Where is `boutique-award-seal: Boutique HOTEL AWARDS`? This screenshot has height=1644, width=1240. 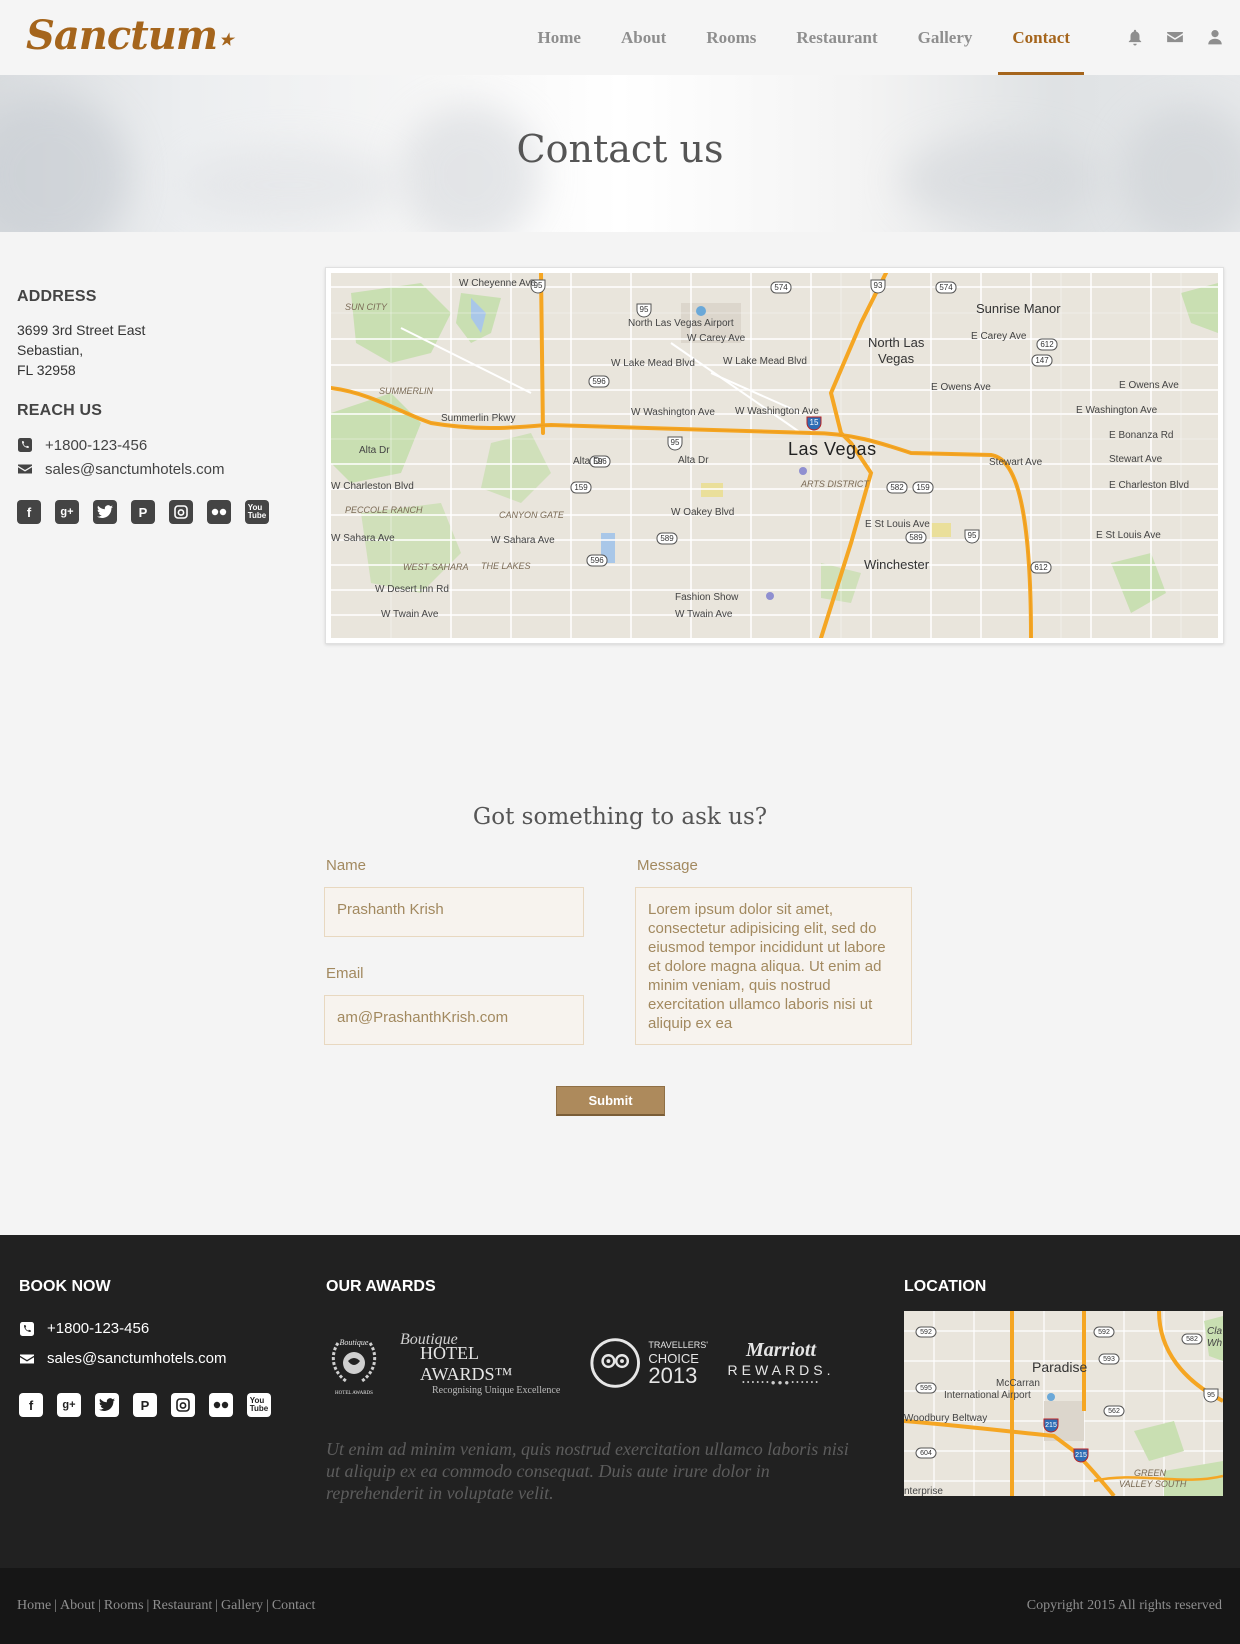 boutique-award-seal: Boutique HOTEL AWARDS is located at coordinates (354, 1363).